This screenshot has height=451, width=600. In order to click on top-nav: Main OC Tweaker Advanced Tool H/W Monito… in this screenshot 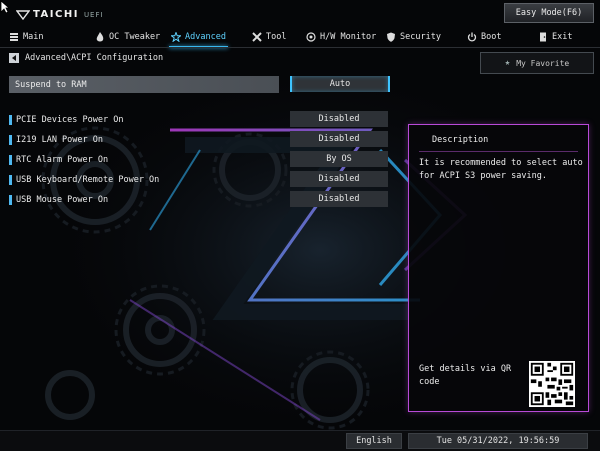, I will do `click(300, 37)`.